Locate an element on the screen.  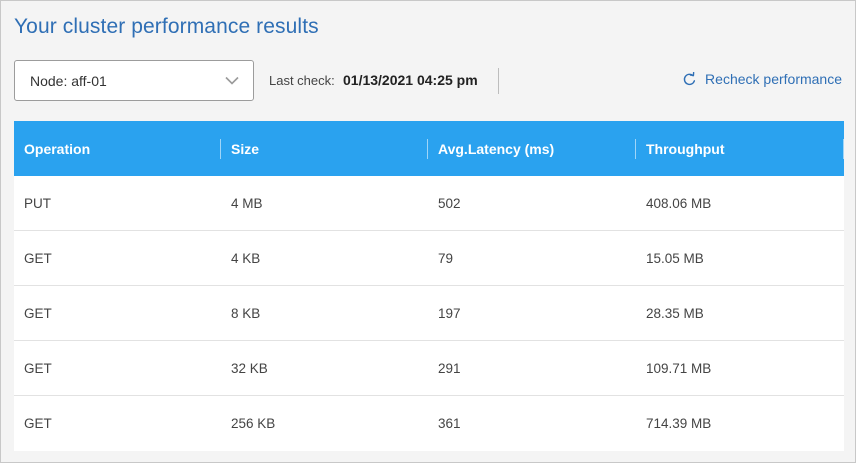
last-check-label: Last check: is located at coordinates (302, 80).